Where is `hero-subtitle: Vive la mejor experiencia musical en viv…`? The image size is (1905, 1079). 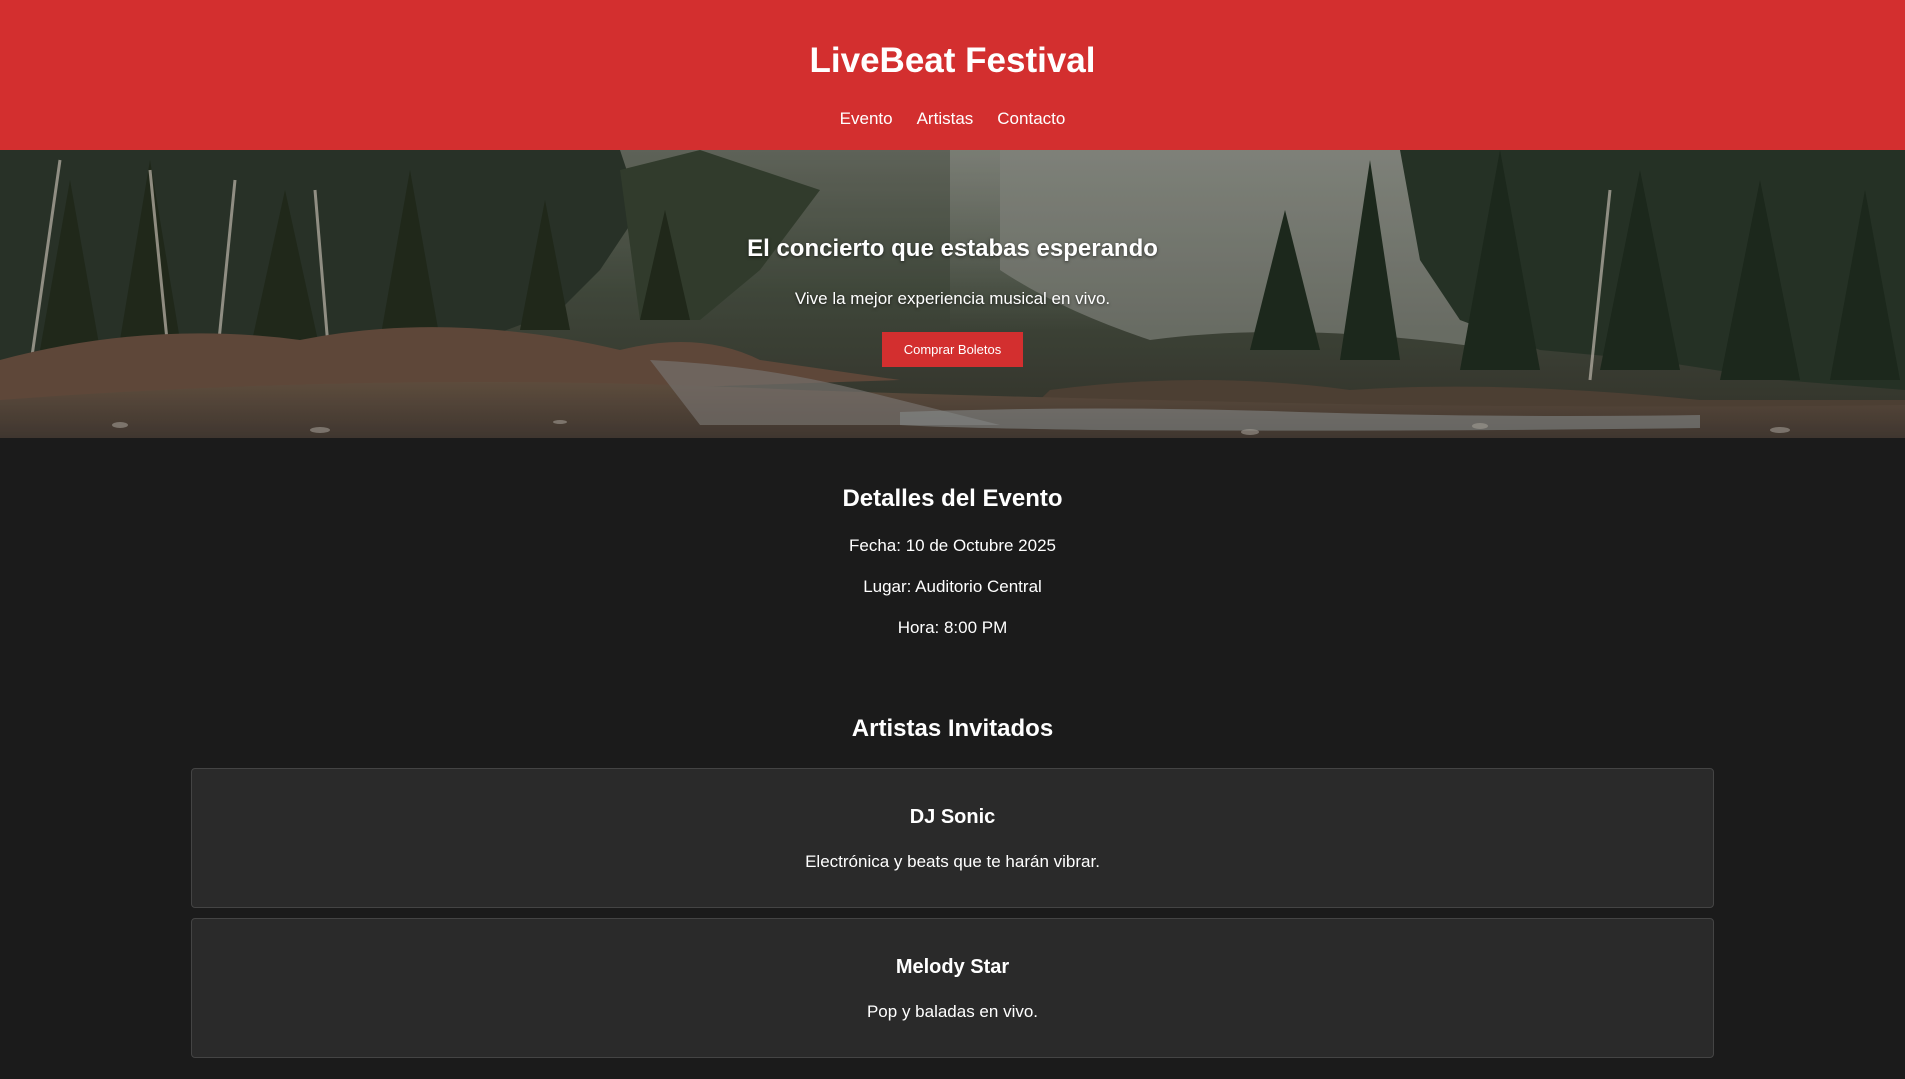 hero-subtitle: Vive la mejor experiencia musical en viv… is located at coordinates (952, 298).